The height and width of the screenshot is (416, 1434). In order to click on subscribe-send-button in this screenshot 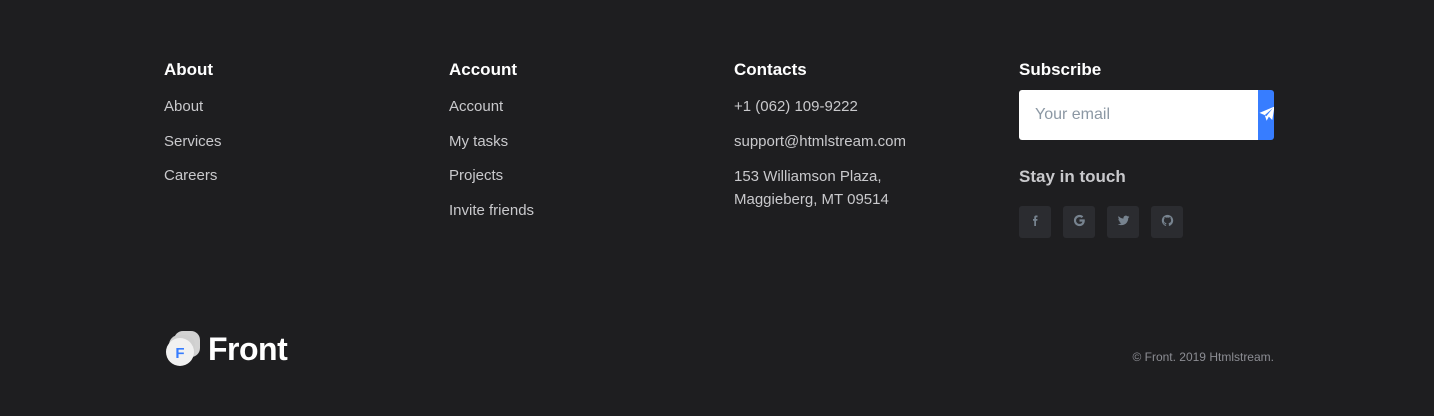, I will do `click(1266, 115)`.